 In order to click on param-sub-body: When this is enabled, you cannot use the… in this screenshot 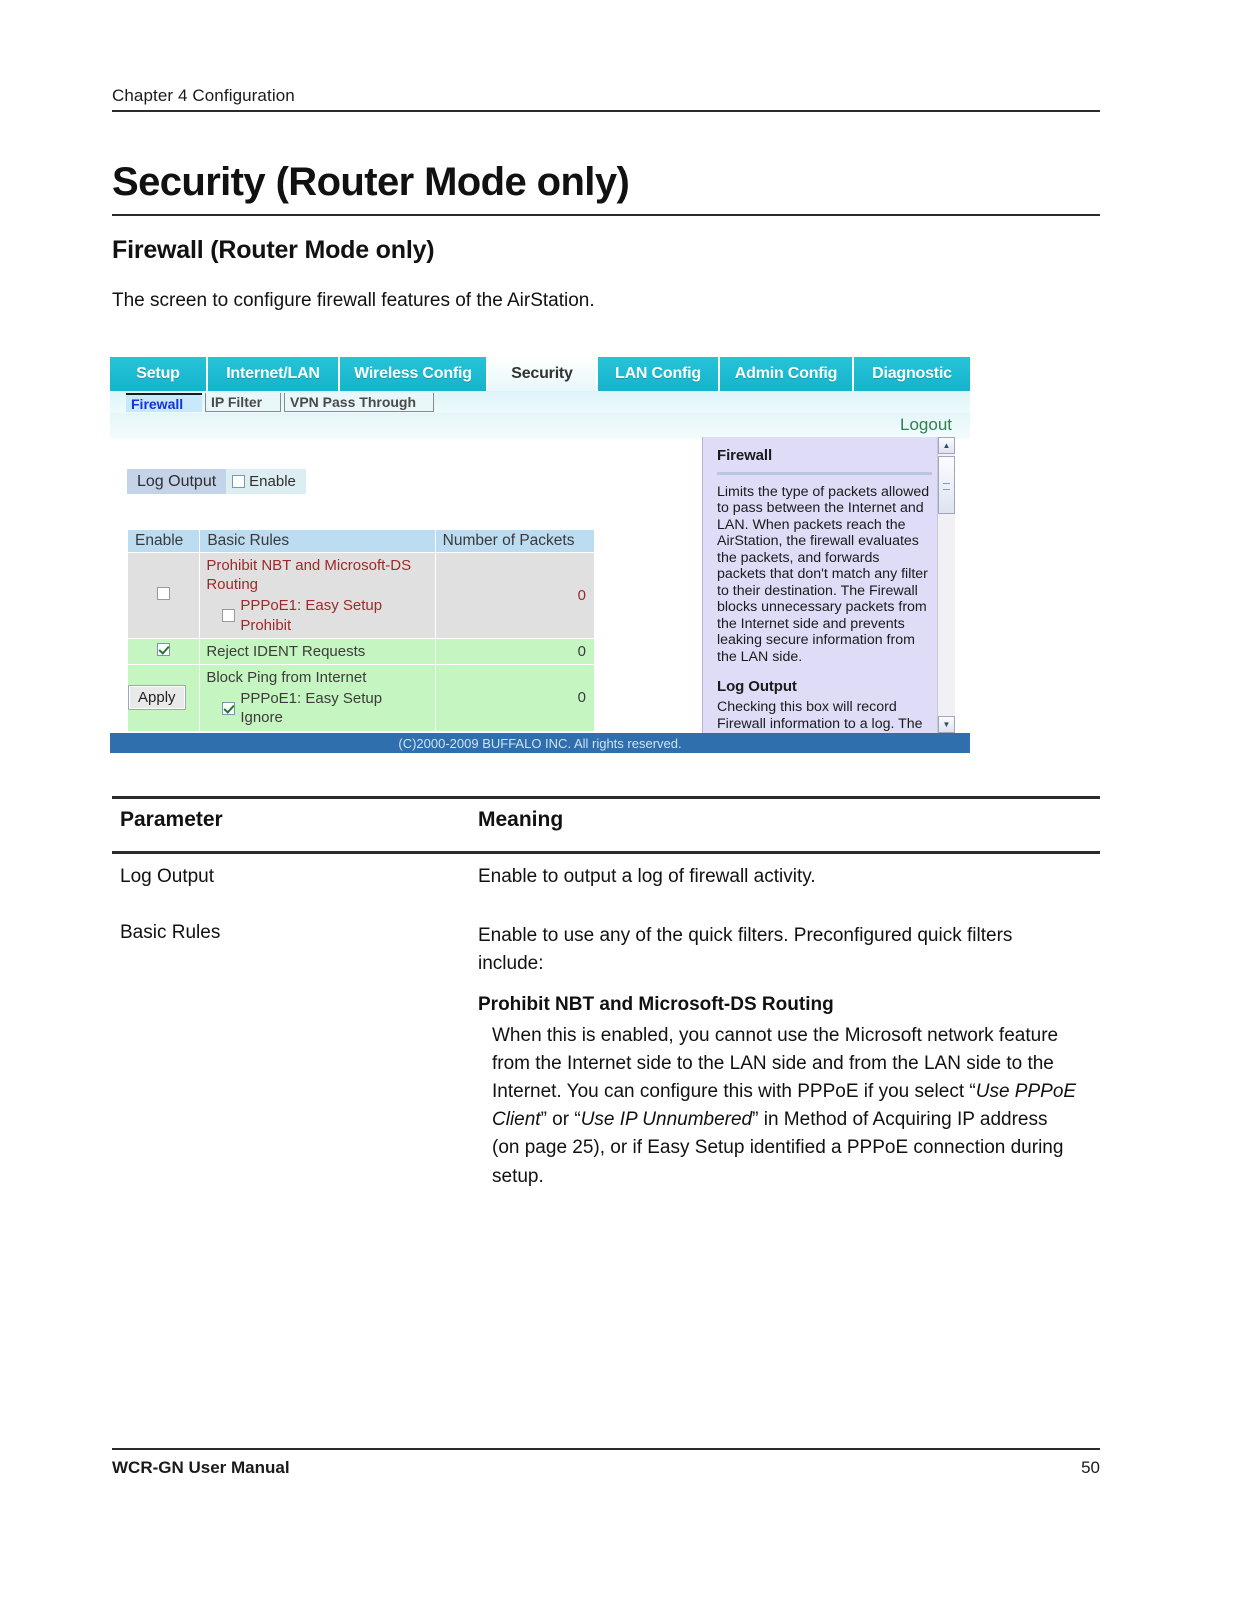, I will do `click(786, 1106)`.